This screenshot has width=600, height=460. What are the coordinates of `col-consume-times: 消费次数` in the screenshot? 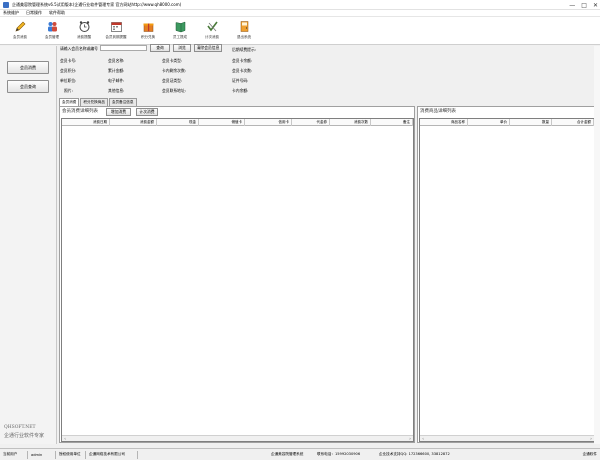 It's located at (350, 122).